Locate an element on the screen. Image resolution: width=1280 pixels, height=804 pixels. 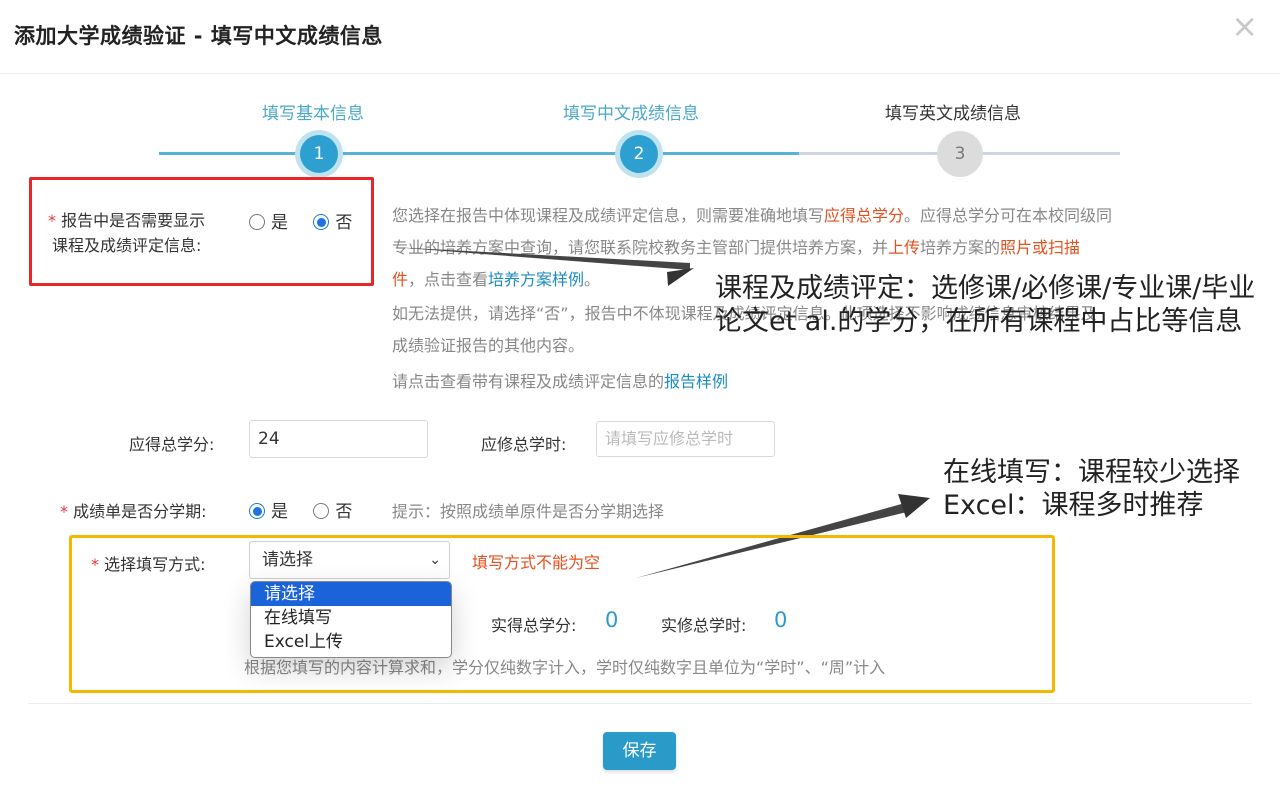
option-online: 在线填写 is located at coordinates (351, 618).